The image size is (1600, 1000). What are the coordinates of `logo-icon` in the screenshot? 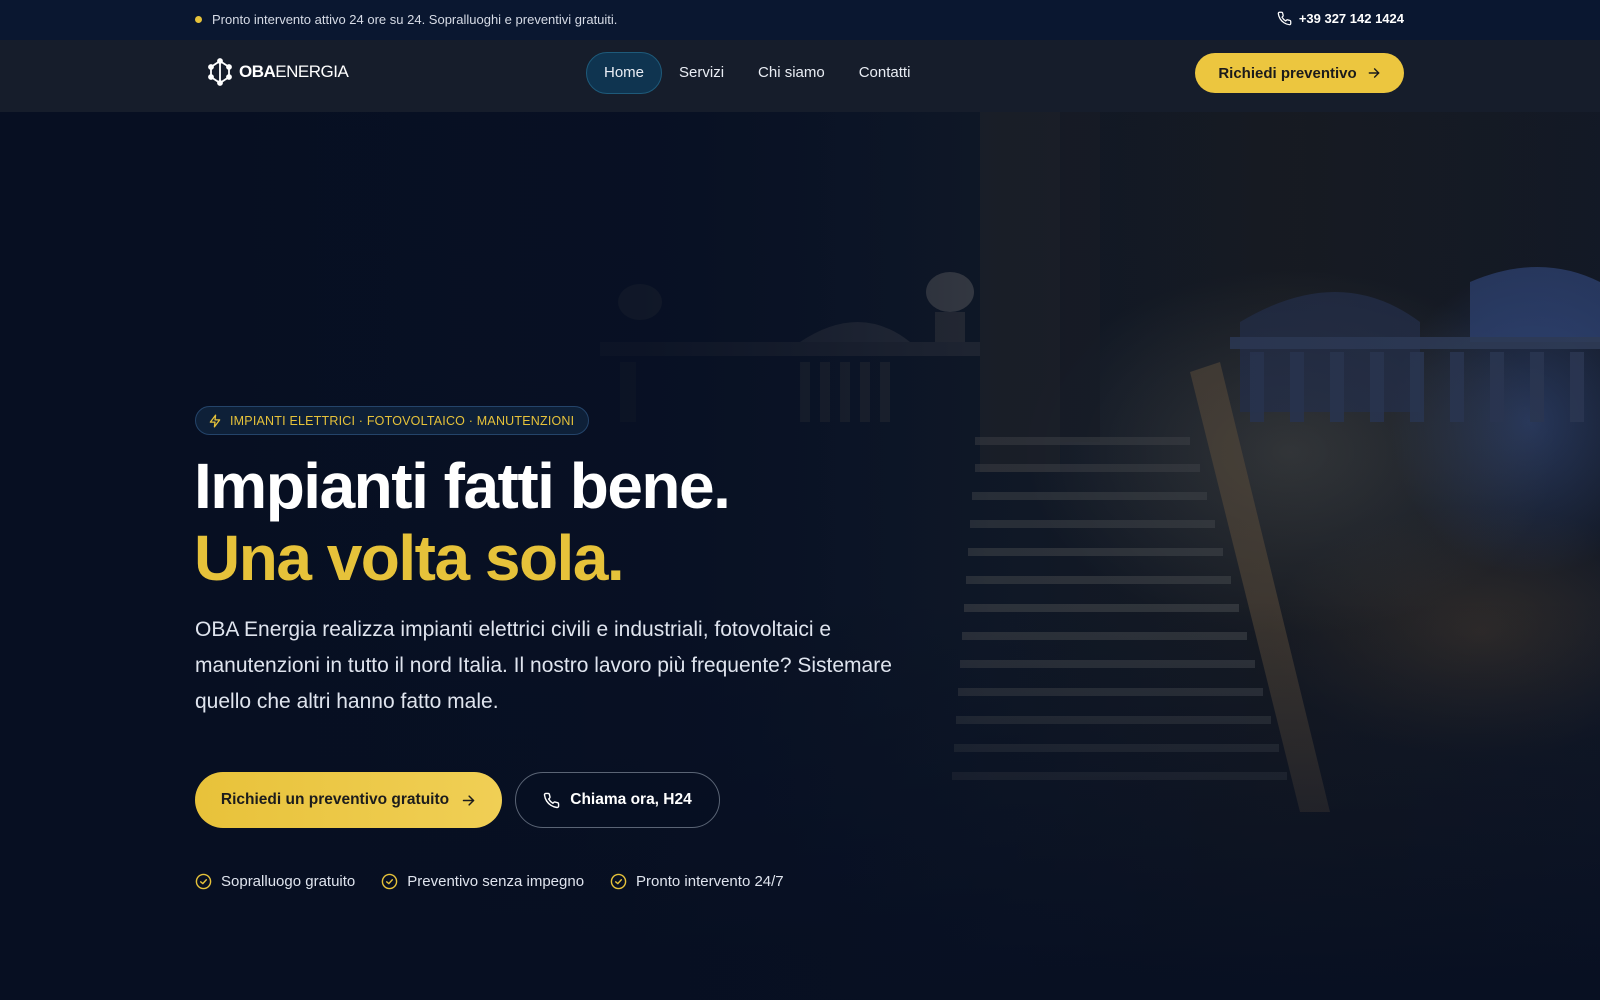 It's located at (220, 72).